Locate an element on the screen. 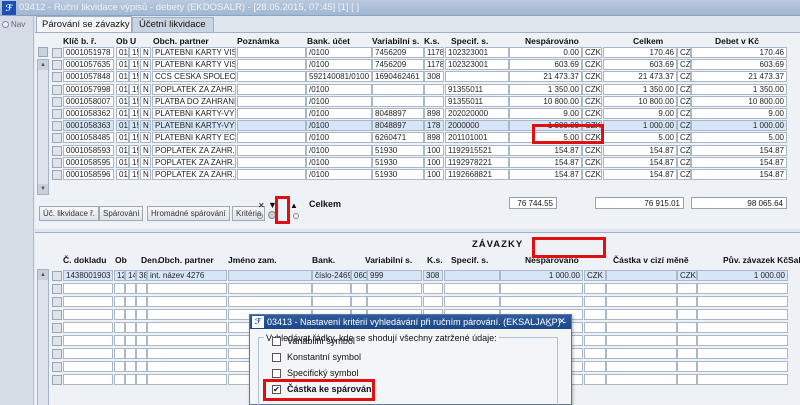  table-cell: 201101001 is located at coordinates (477, 138).